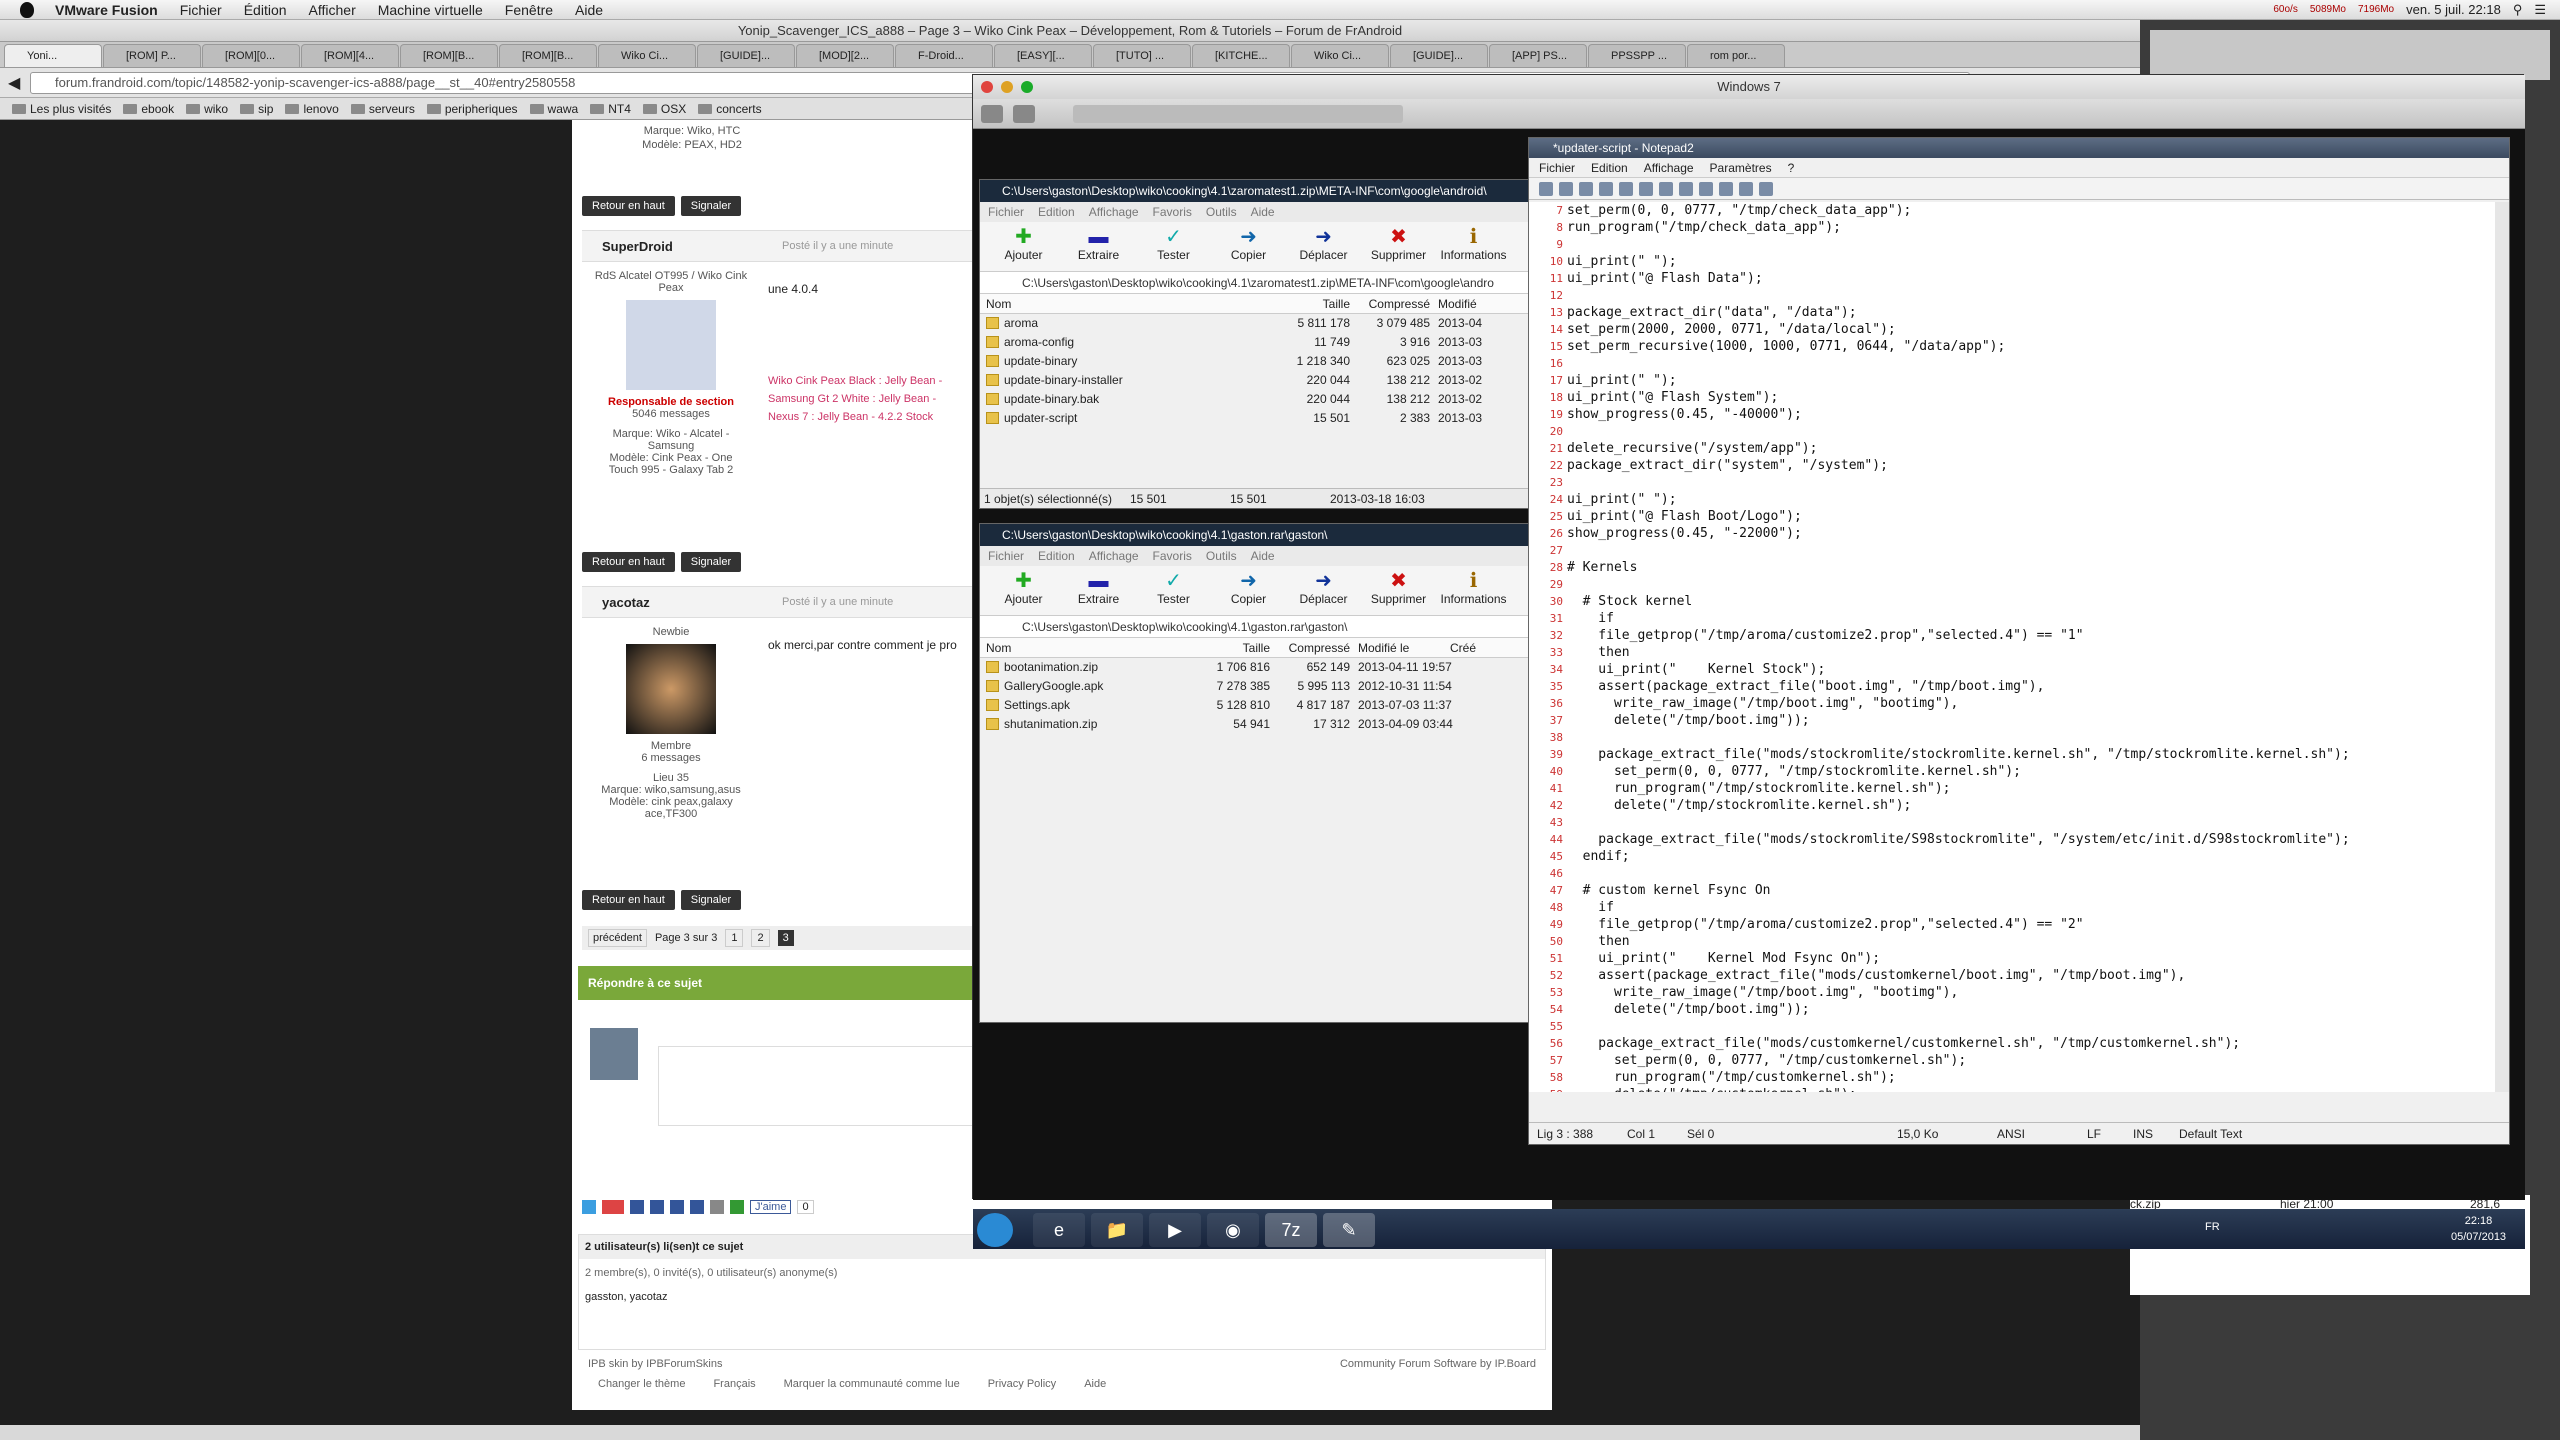 The image size is (2560, 1440). I want to click on copy-icon, so click(1666, 188).